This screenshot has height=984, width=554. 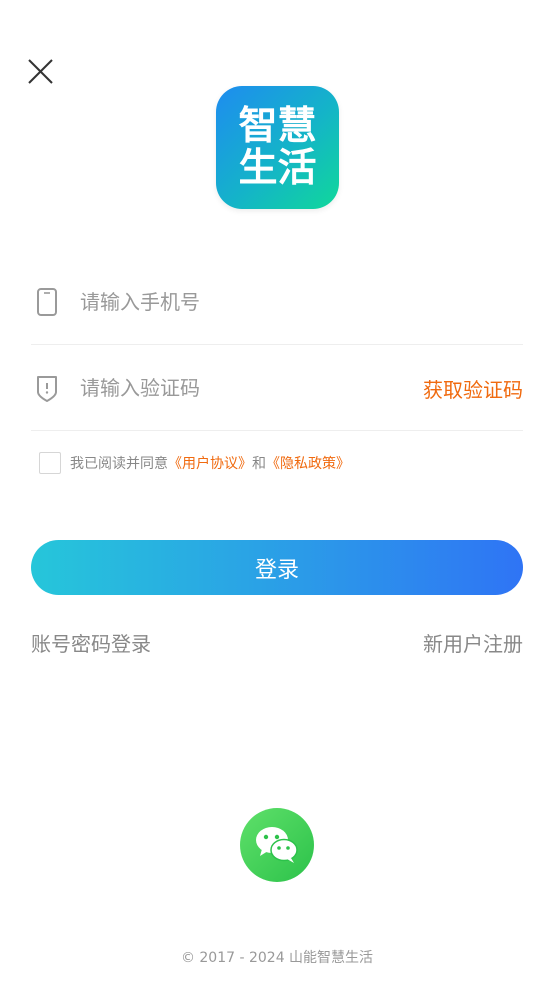 I want to click on wechat-icon, so click(x=277, y=845).